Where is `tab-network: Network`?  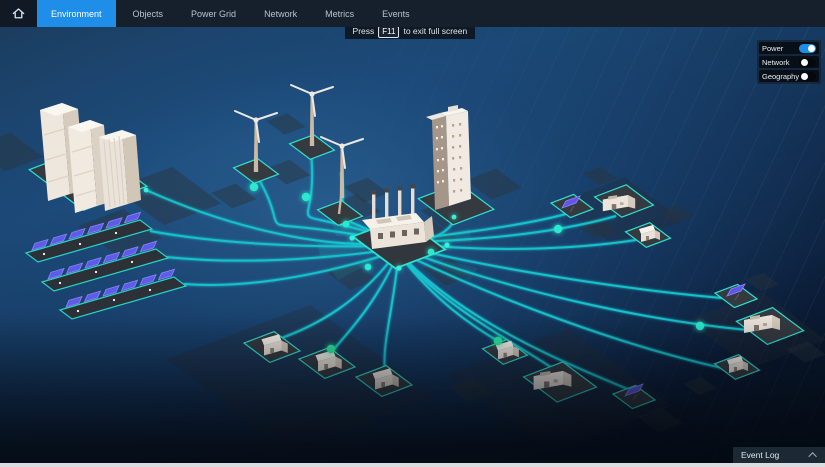
tab-network: Network is located at coordinates (280, 13).